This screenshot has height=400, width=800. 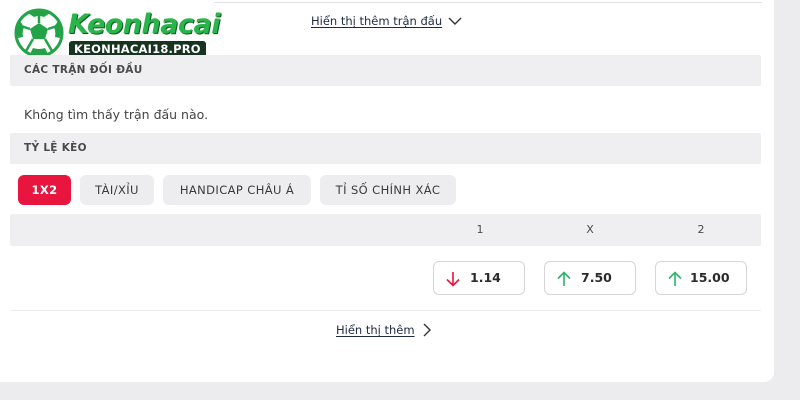 What do you see at coordinates (485, 277) in the screenshot?
I see `odd-value-home: 1.14` at bounding box center [485, 277].